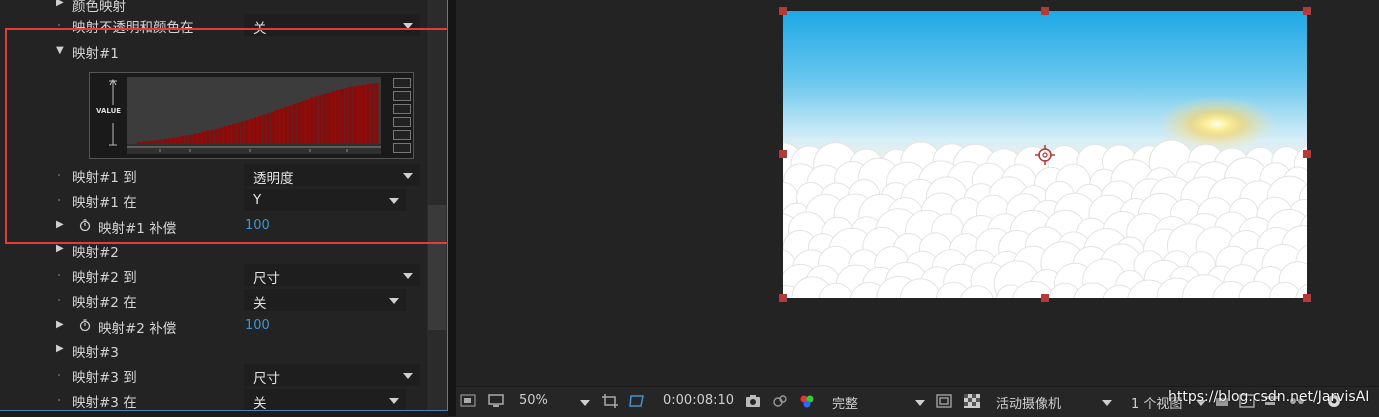 The image size is (1379, 417). What do you see at coordinates (325, 400) in the screenshot?
I see `map3-in-dropdown: 关` at bounding box center [325, 400].